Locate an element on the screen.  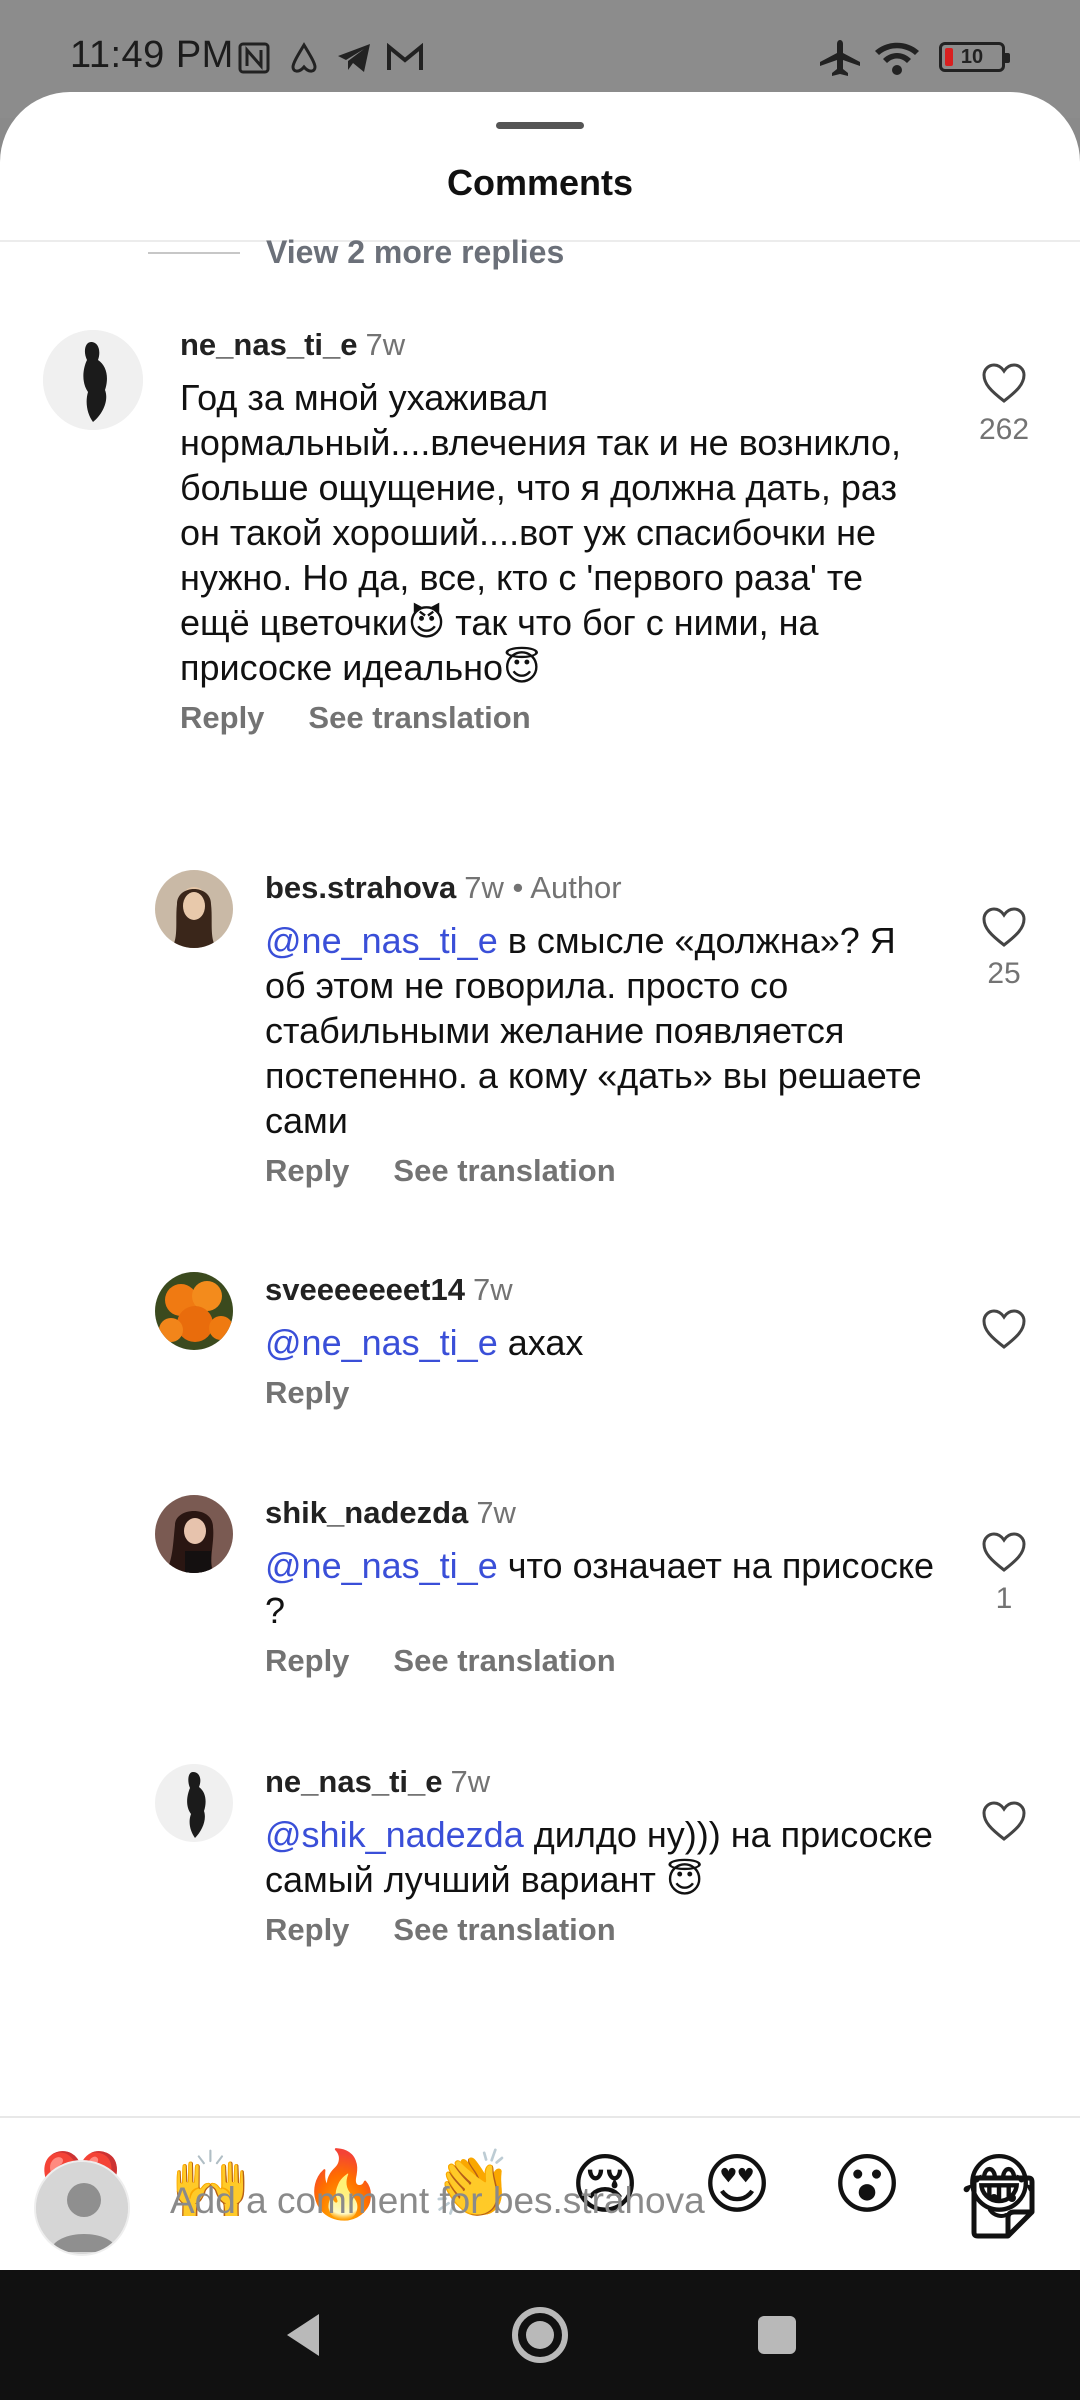
my-avatar is located at coordinates (82, 2208).